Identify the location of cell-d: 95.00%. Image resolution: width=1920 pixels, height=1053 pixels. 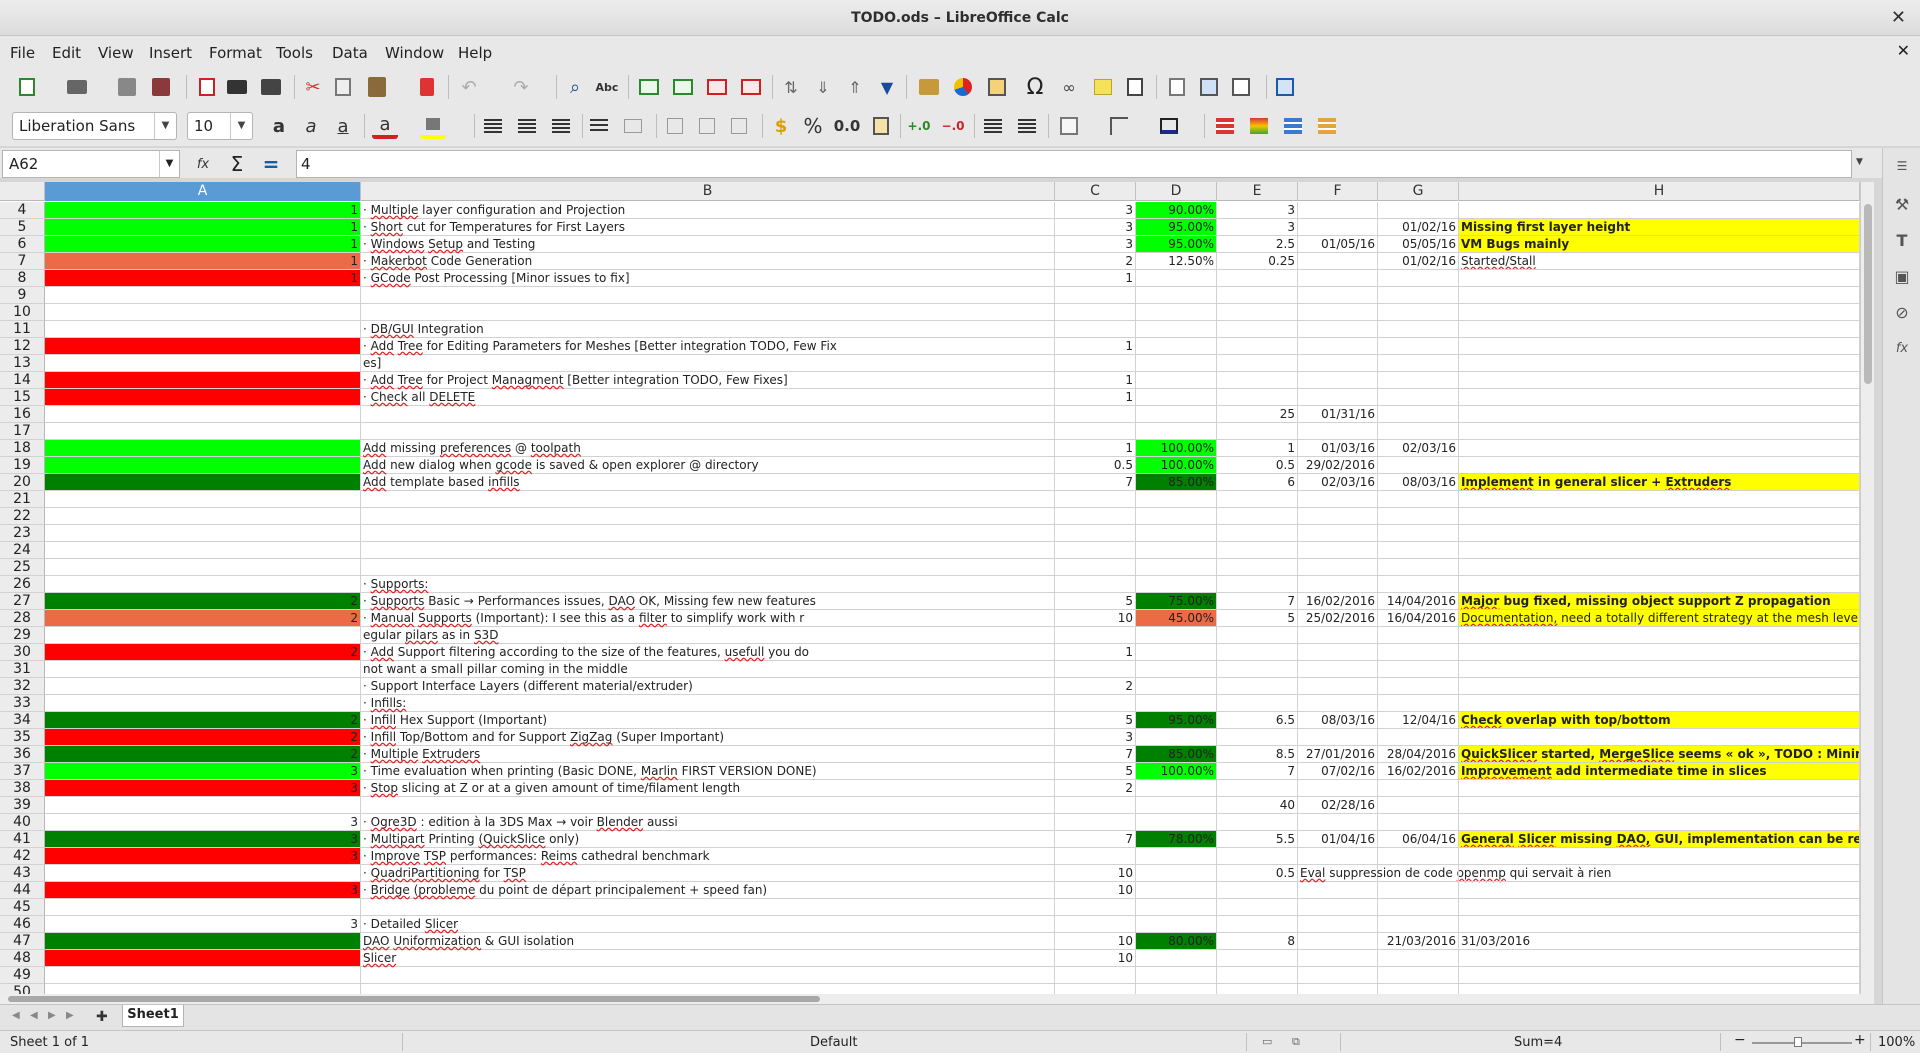
(1176, 244).